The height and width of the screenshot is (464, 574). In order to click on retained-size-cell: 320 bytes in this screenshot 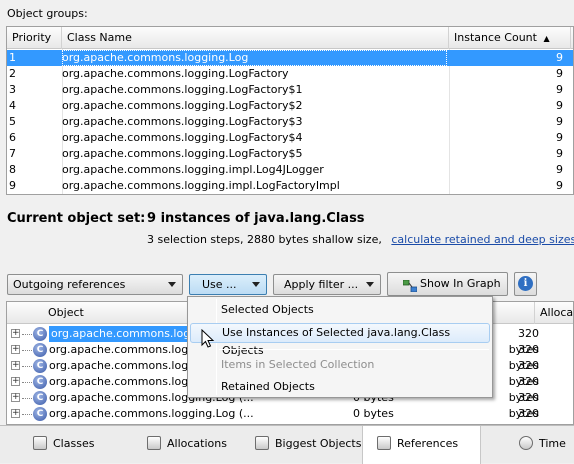, I will do `click(524, 415)`.